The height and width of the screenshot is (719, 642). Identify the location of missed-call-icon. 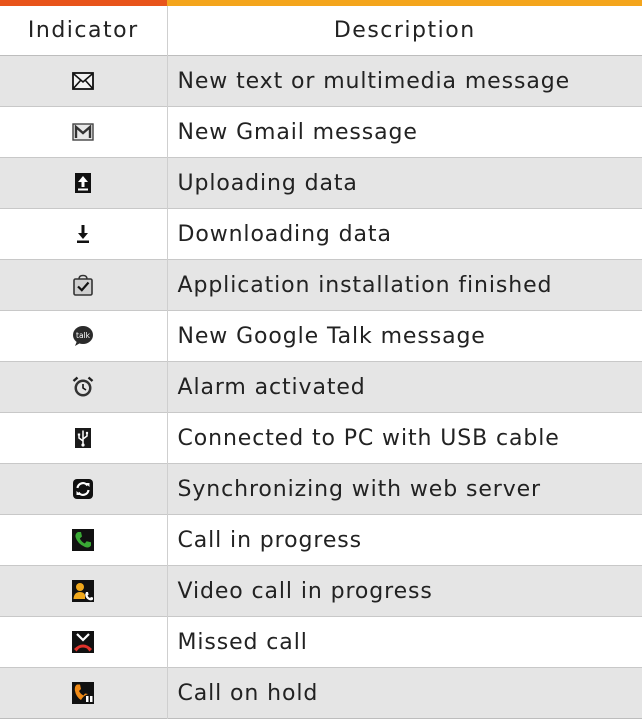
(83, 642).